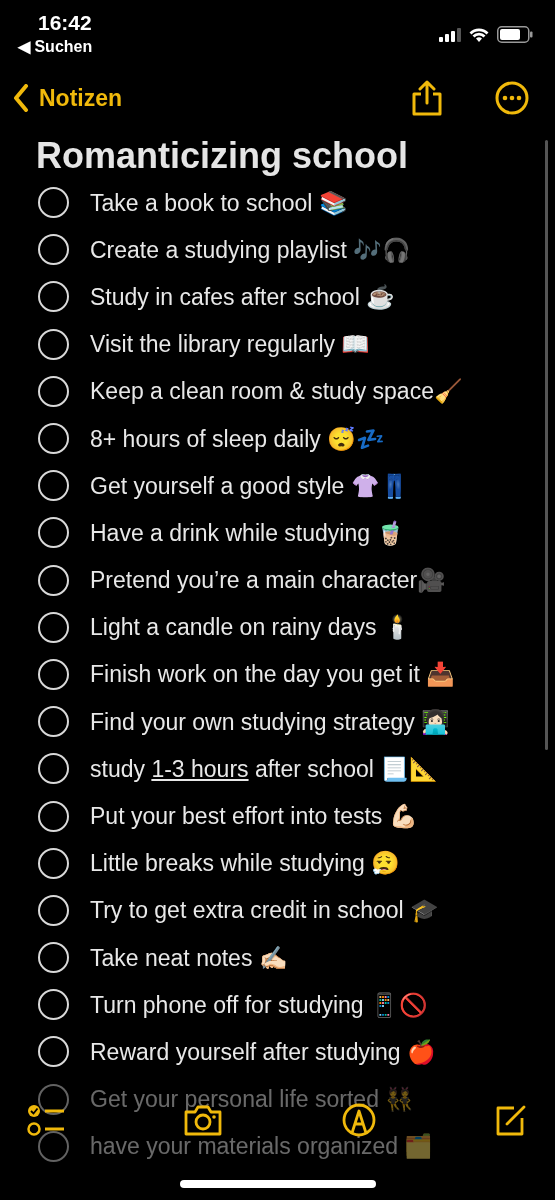 The image size is (555, 1200). I want to click on compose-icon, so click(511, 1120).